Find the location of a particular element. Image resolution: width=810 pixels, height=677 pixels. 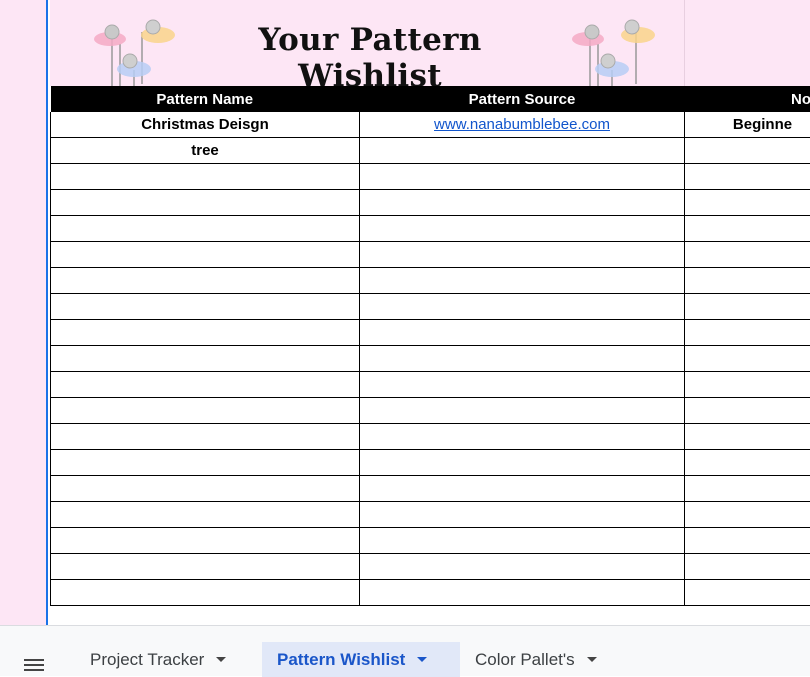

tab-label: Project Tracker is located at coordinates (147, 660).